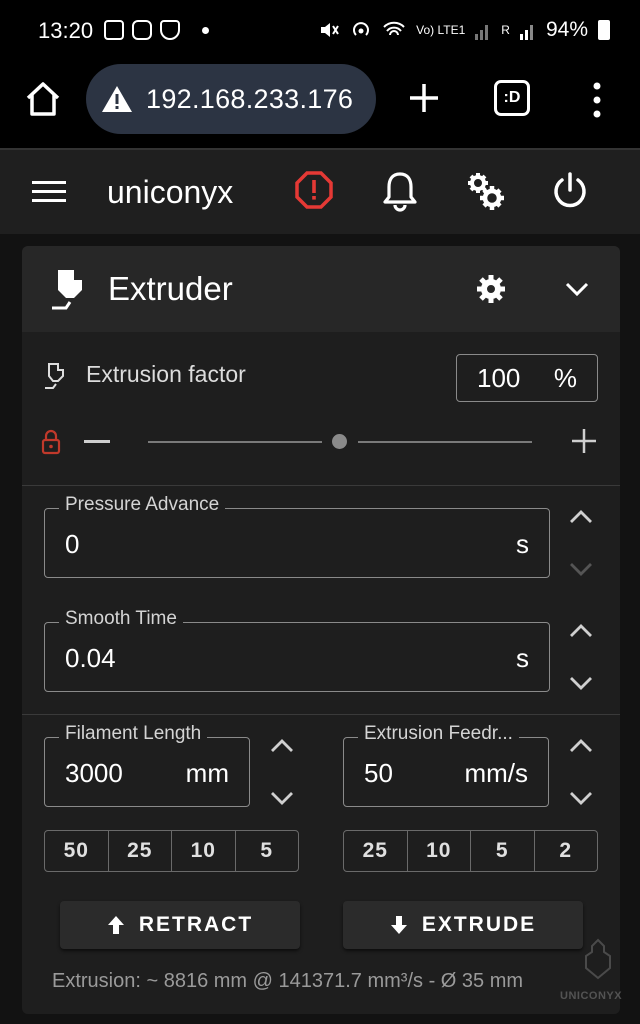  I want to click on browser-toolbar: 192.168.233.176 :D, so click(320, 105).